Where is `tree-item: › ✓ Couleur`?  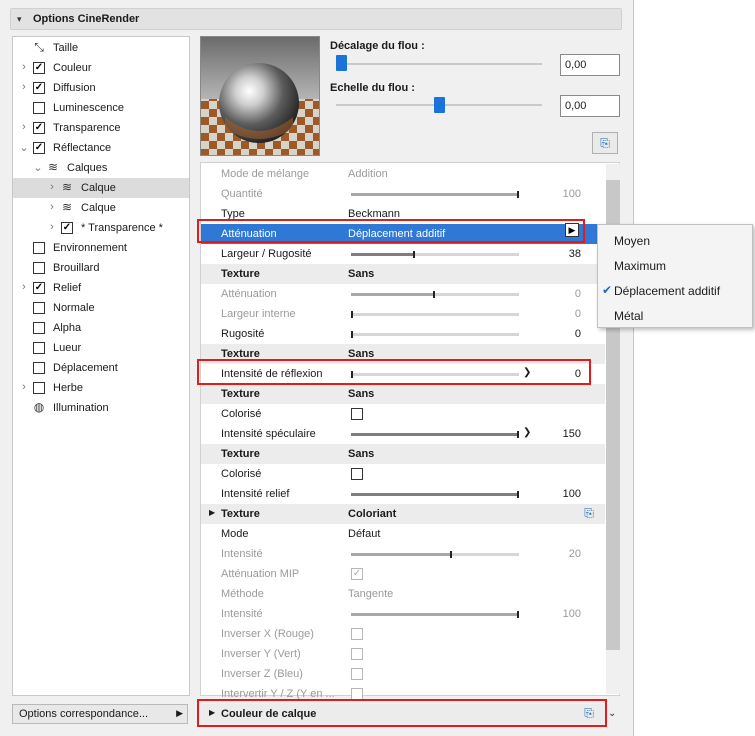
tree-item: › ✓ Couleur is located at coordinates (101, 68).